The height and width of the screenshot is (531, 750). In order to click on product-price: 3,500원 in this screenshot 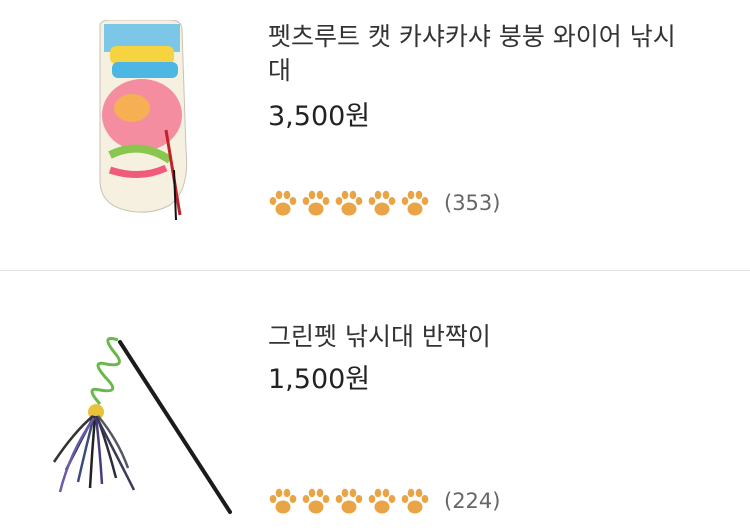, I will do `click(319, 116)`.